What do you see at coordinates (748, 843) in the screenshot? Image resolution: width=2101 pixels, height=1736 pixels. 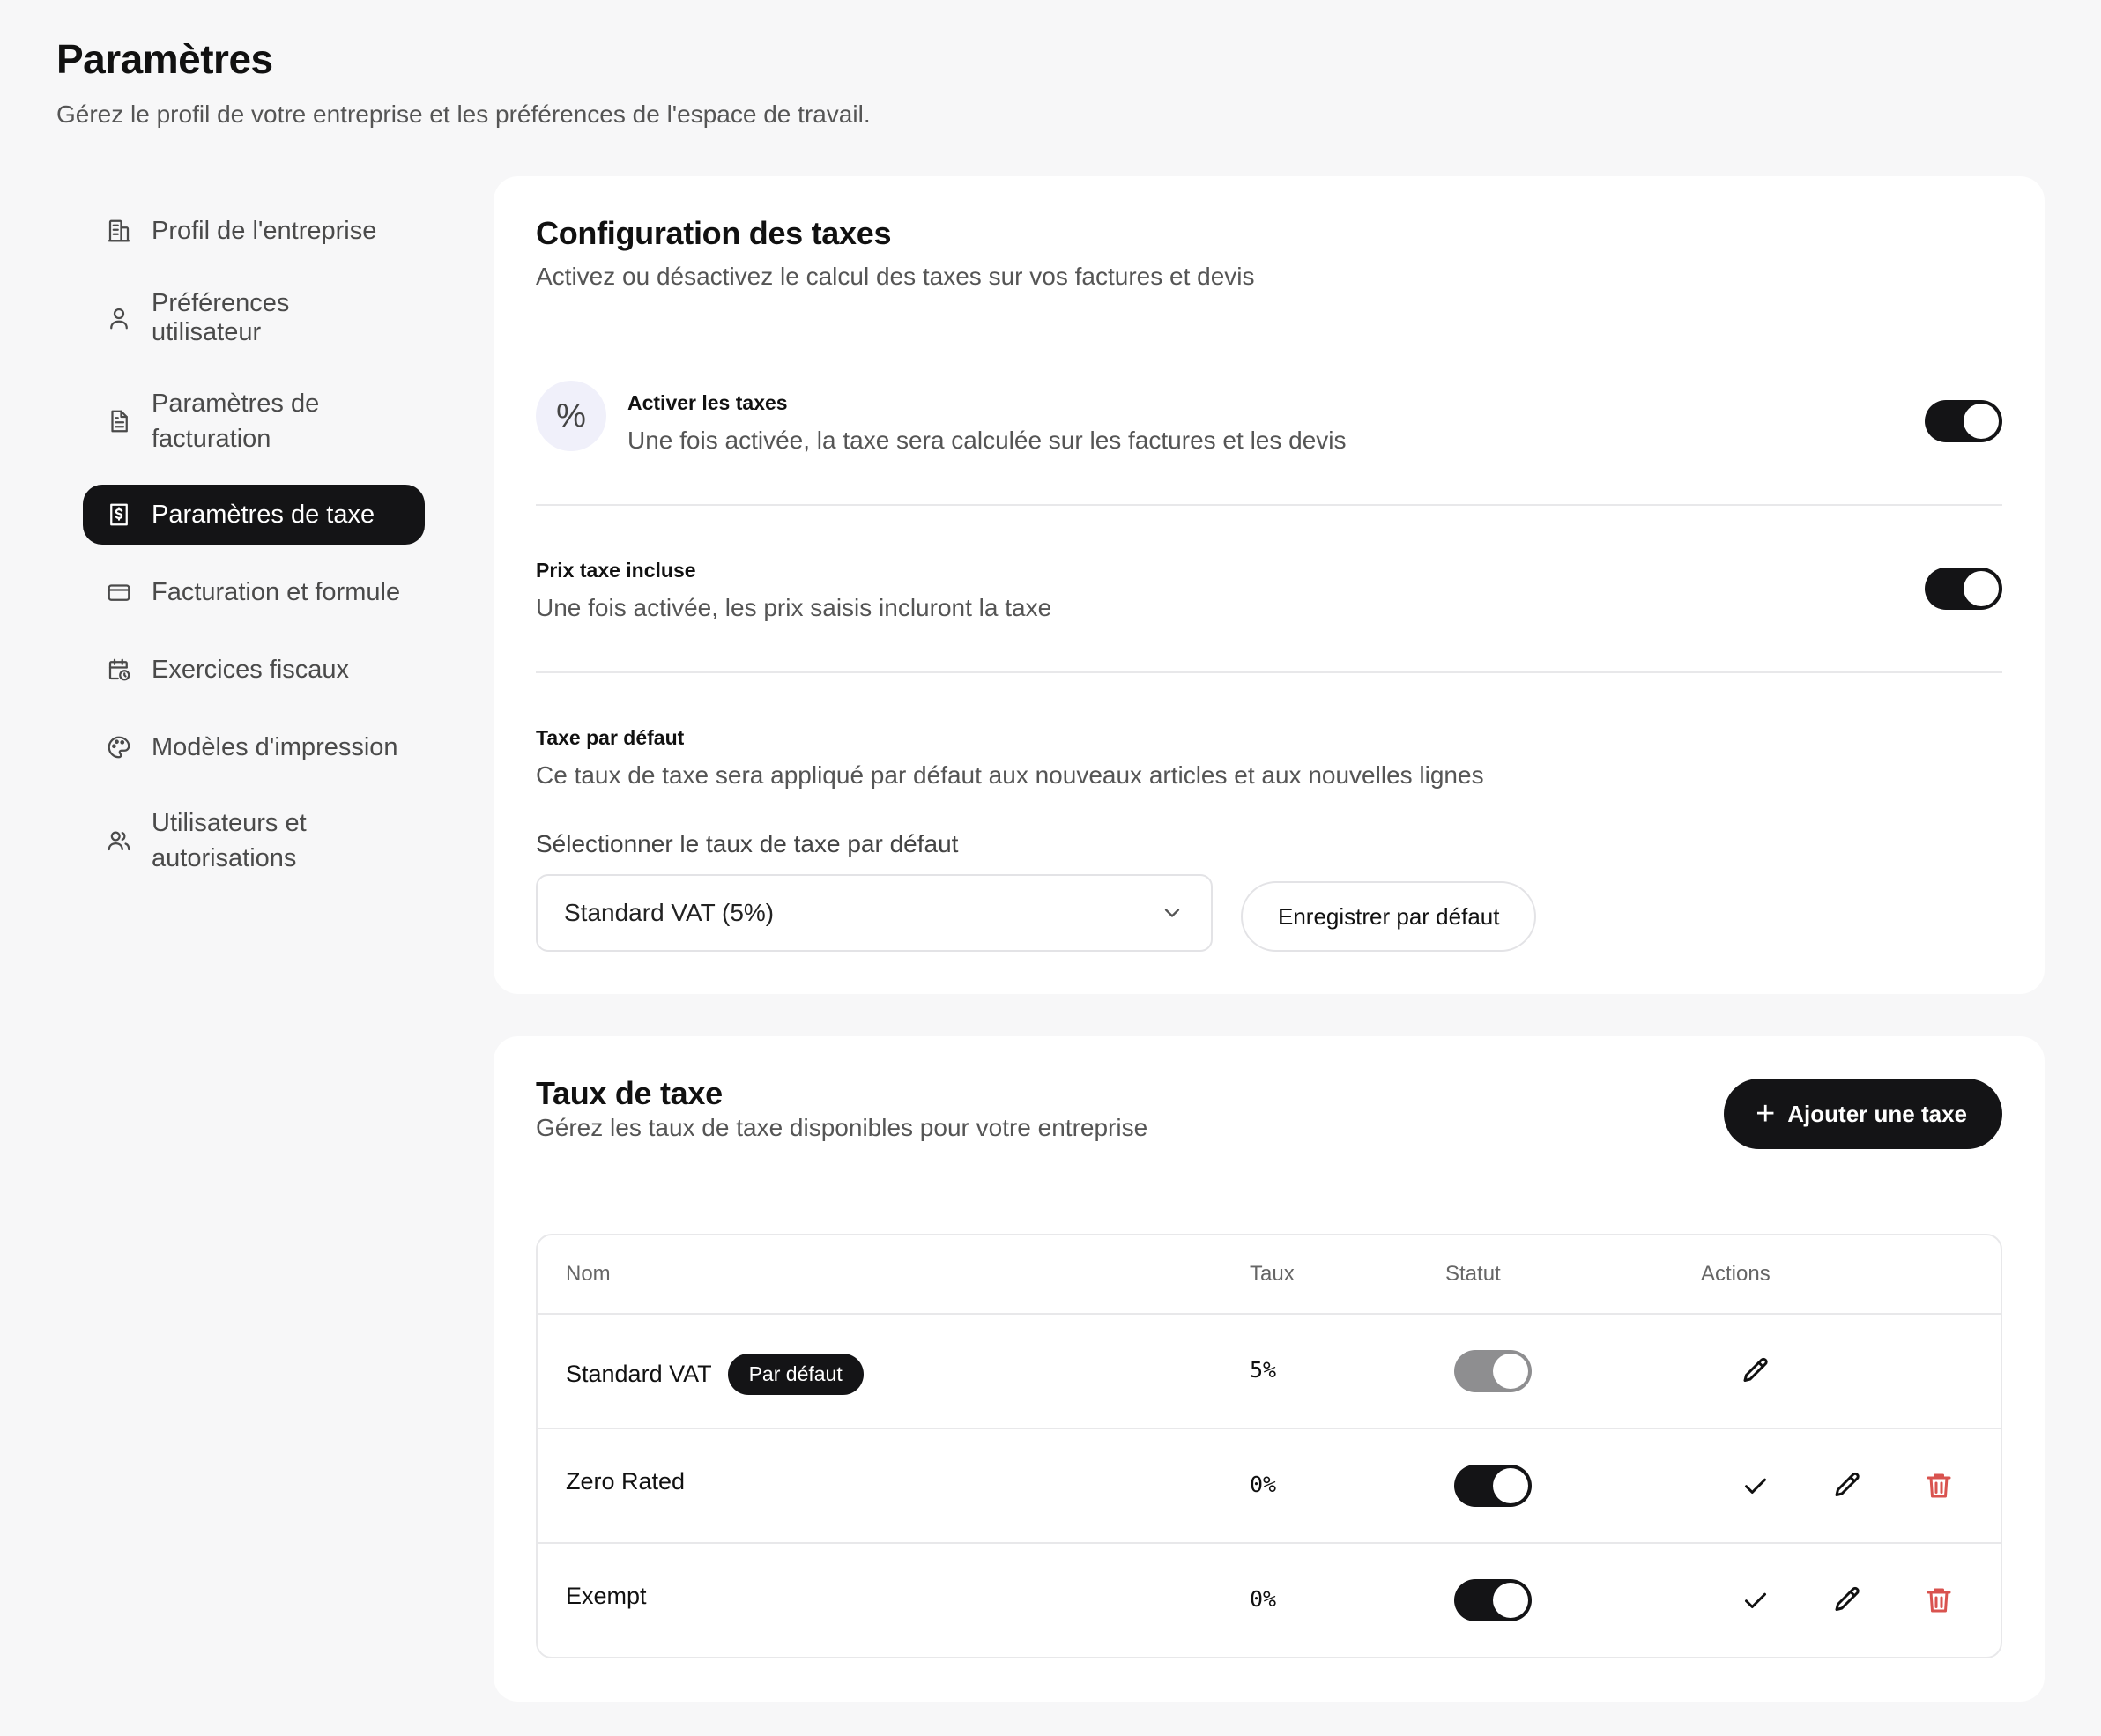 I see `default-tax-select-label: Sélectionner le taux de taxe par défaut` at bounding box center [748, 843].